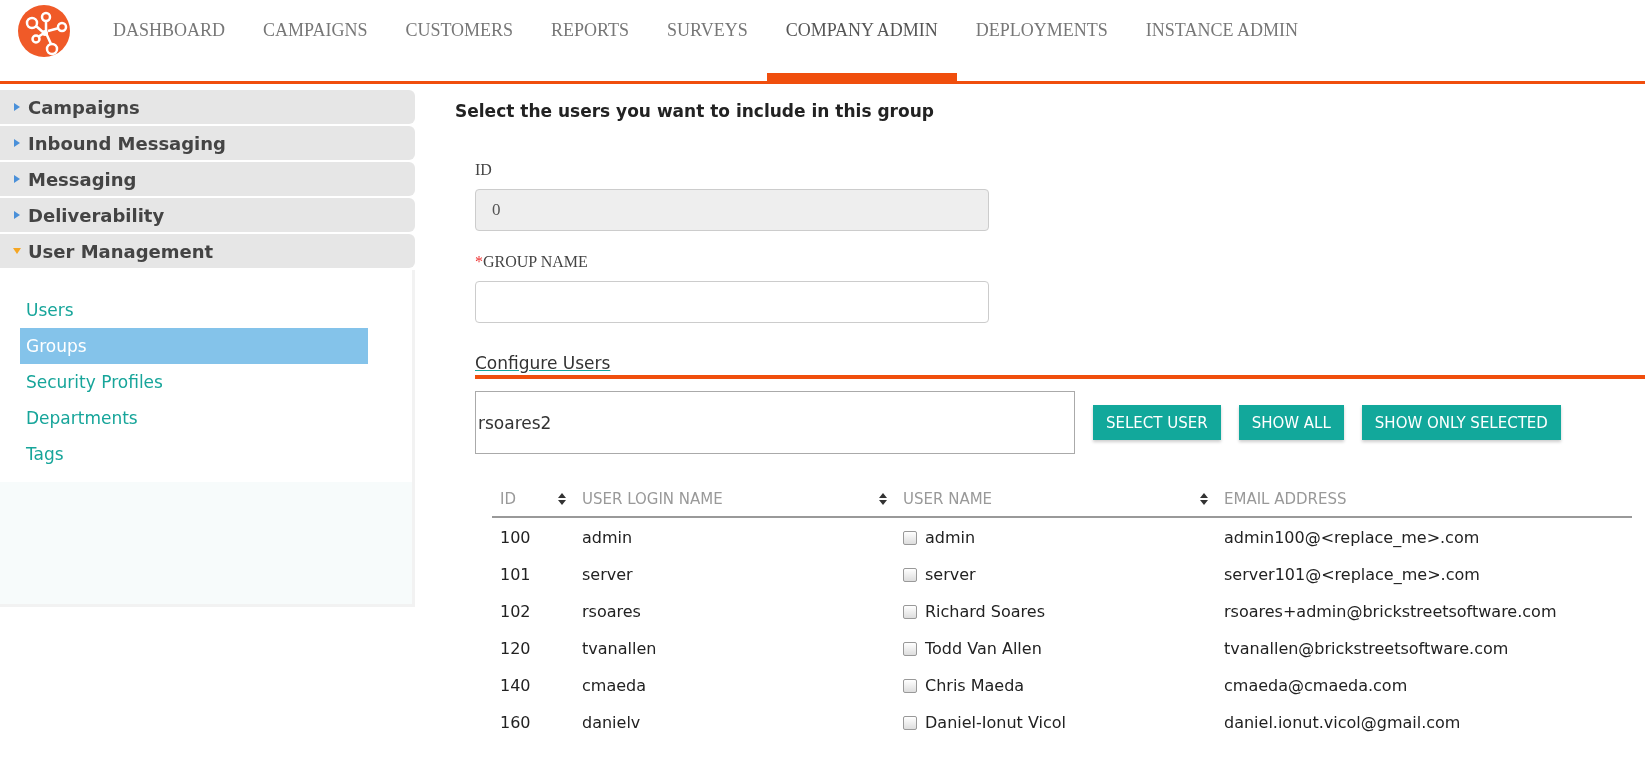  I want to click on page-heading: Select the users you want to include in this group, so click(695, 111).